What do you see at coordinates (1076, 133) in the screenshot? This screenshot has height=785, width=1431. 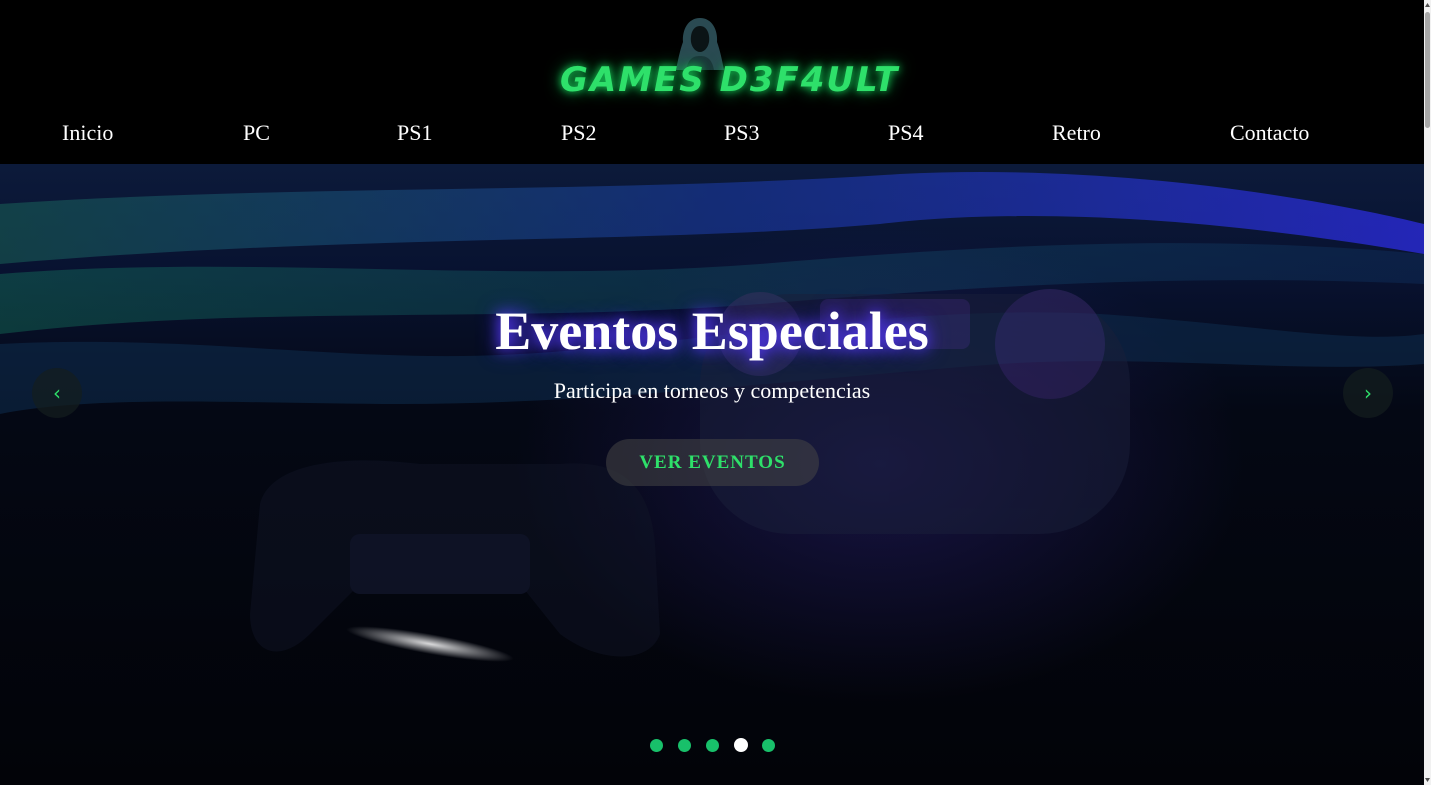 I see `nav-item-retro: Retro` at bounding box center [1076, 133].